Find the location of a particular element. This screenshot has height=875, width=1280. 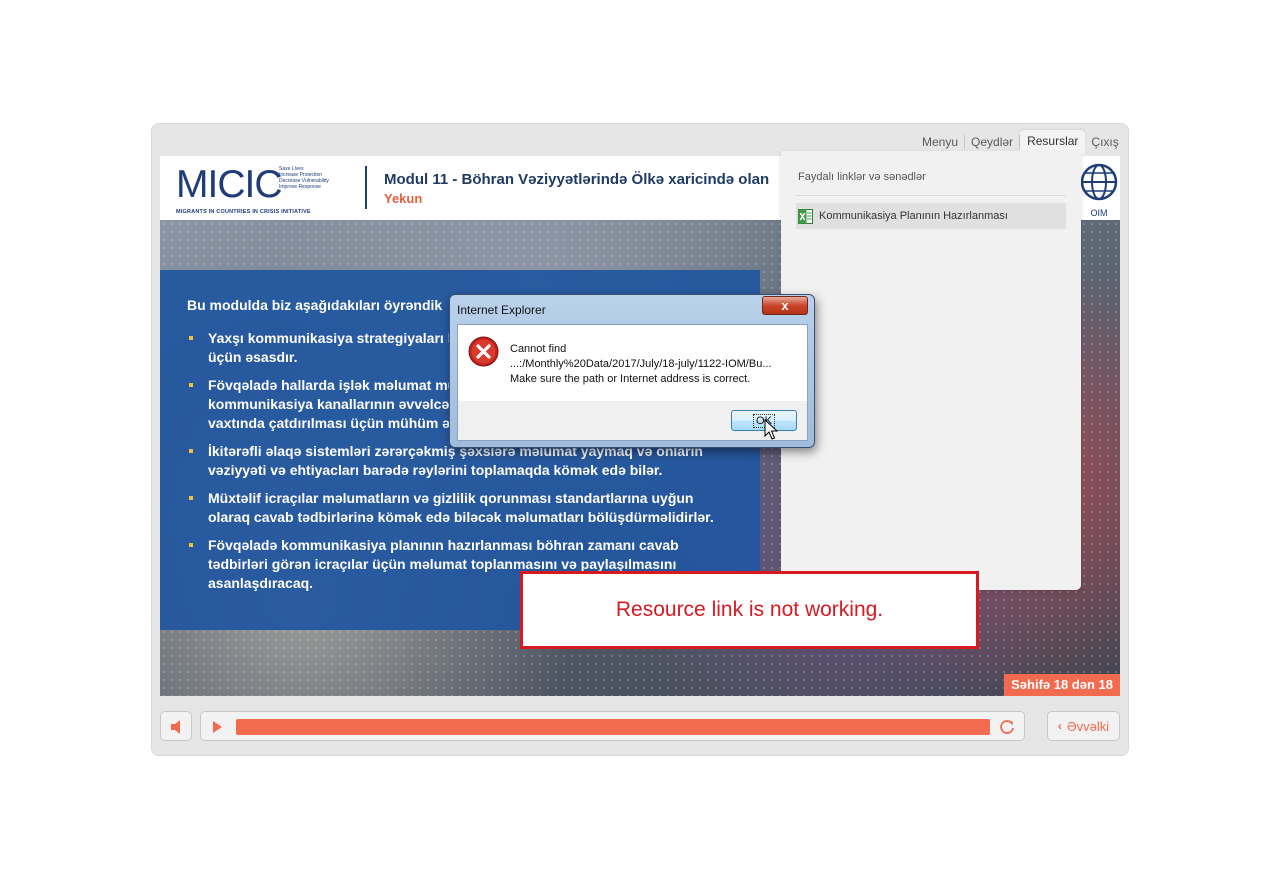

tab-exit: Çıxış is located at coordinates (1104, 142).